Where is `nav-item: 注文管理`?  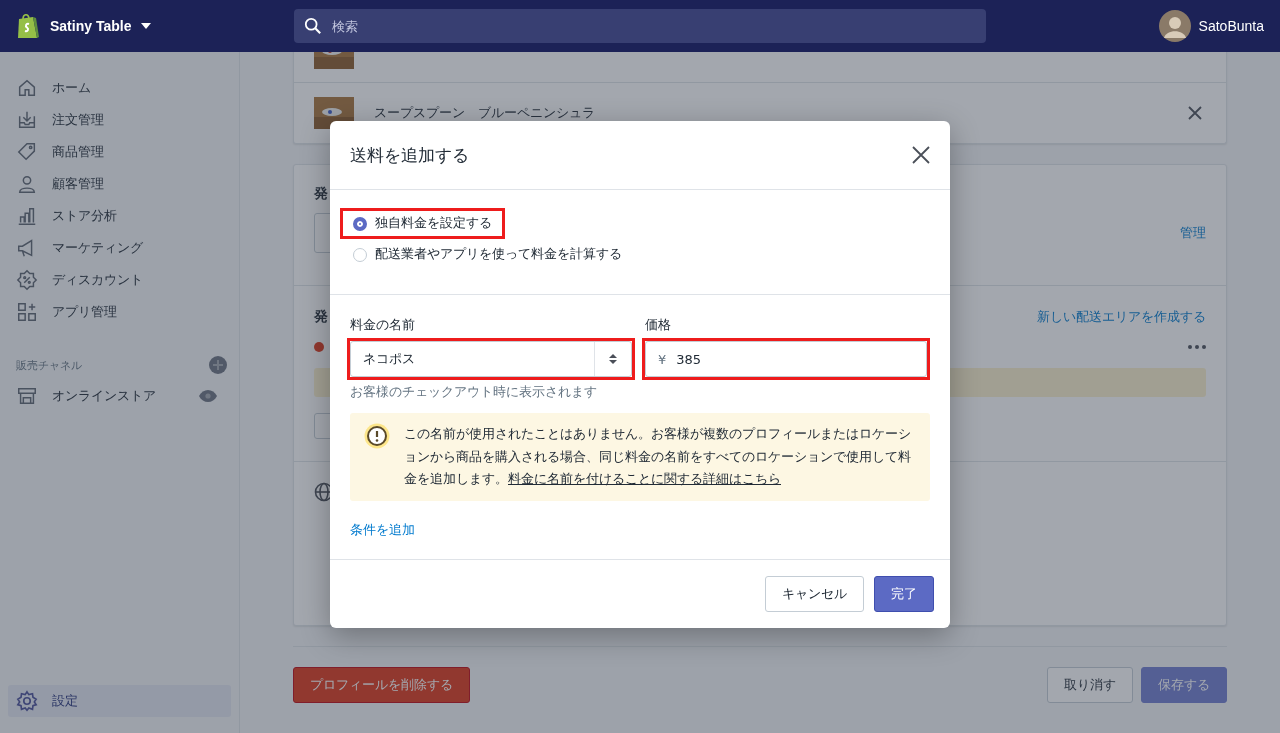
nav-item: 注文管理 is located at coordinates (119, 120).